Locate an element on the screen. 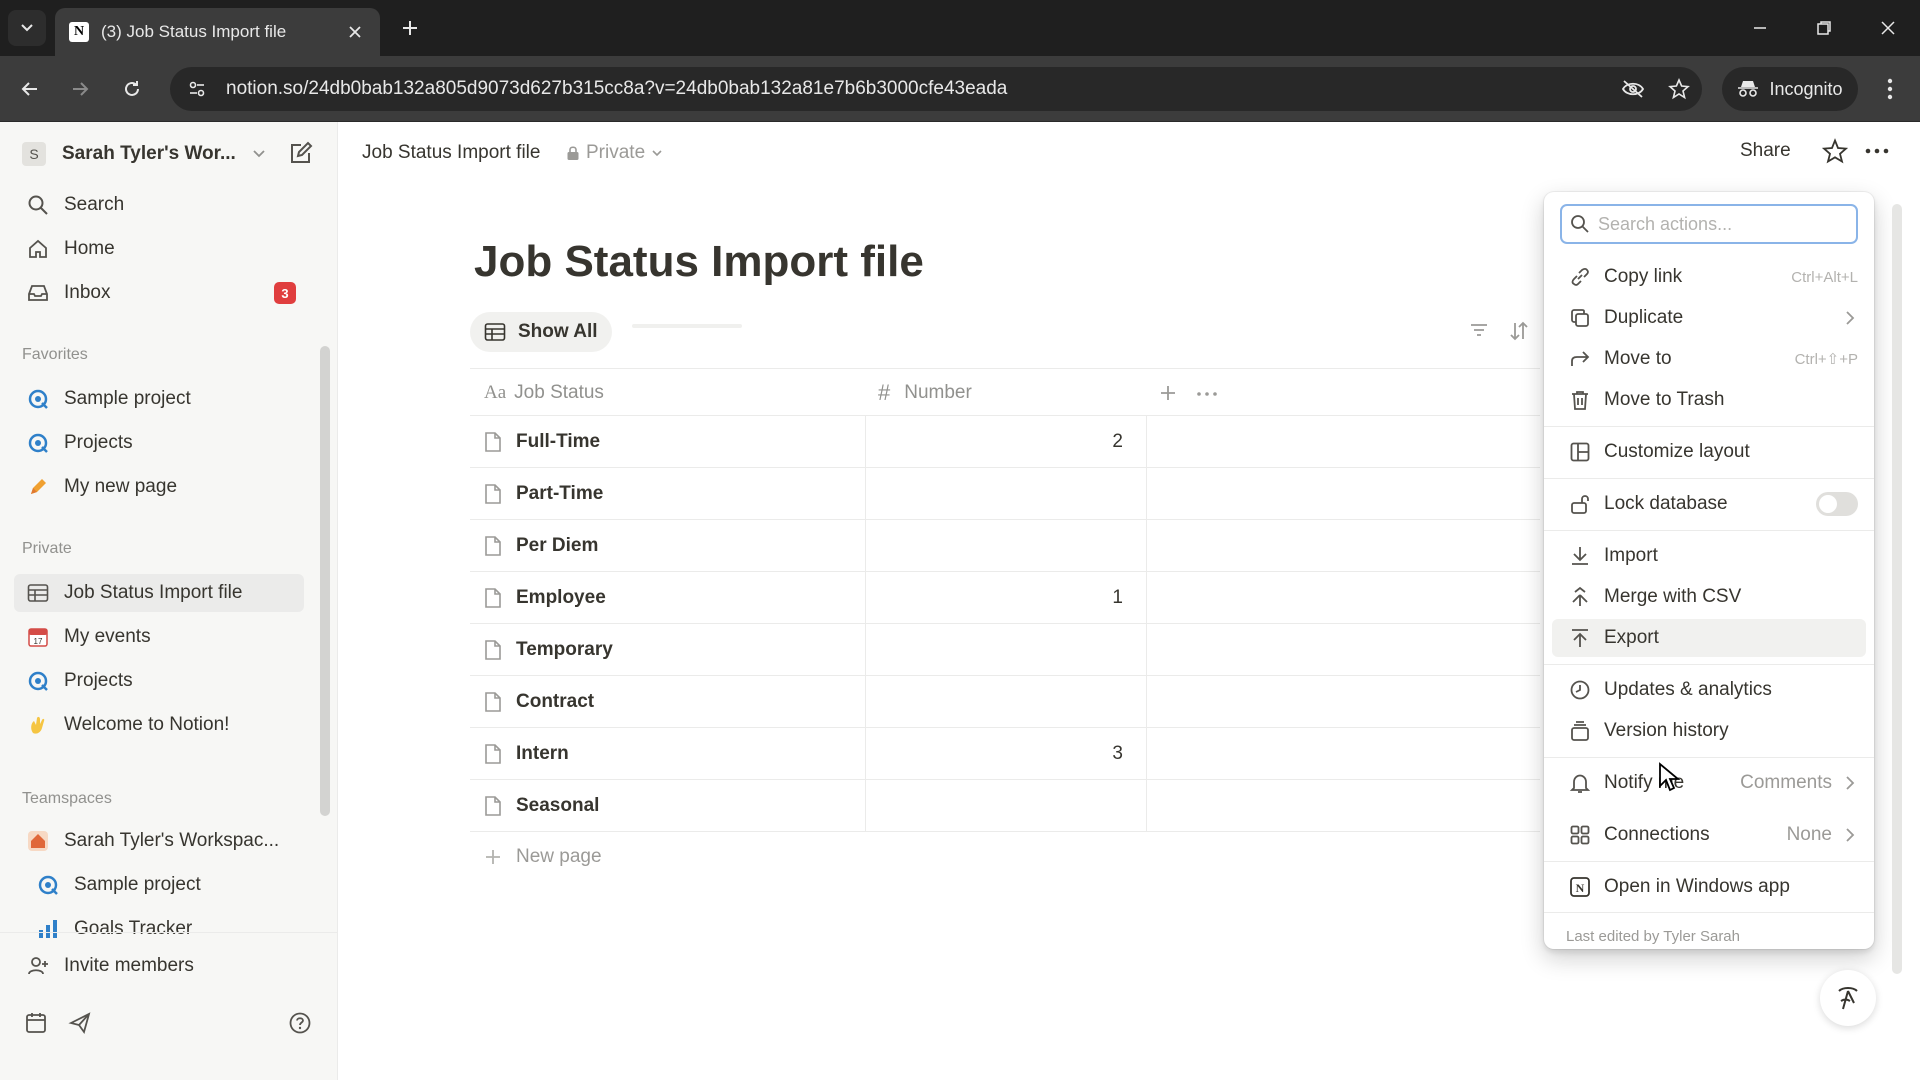  browser-menu-button is located at coordinates (1890, 89).